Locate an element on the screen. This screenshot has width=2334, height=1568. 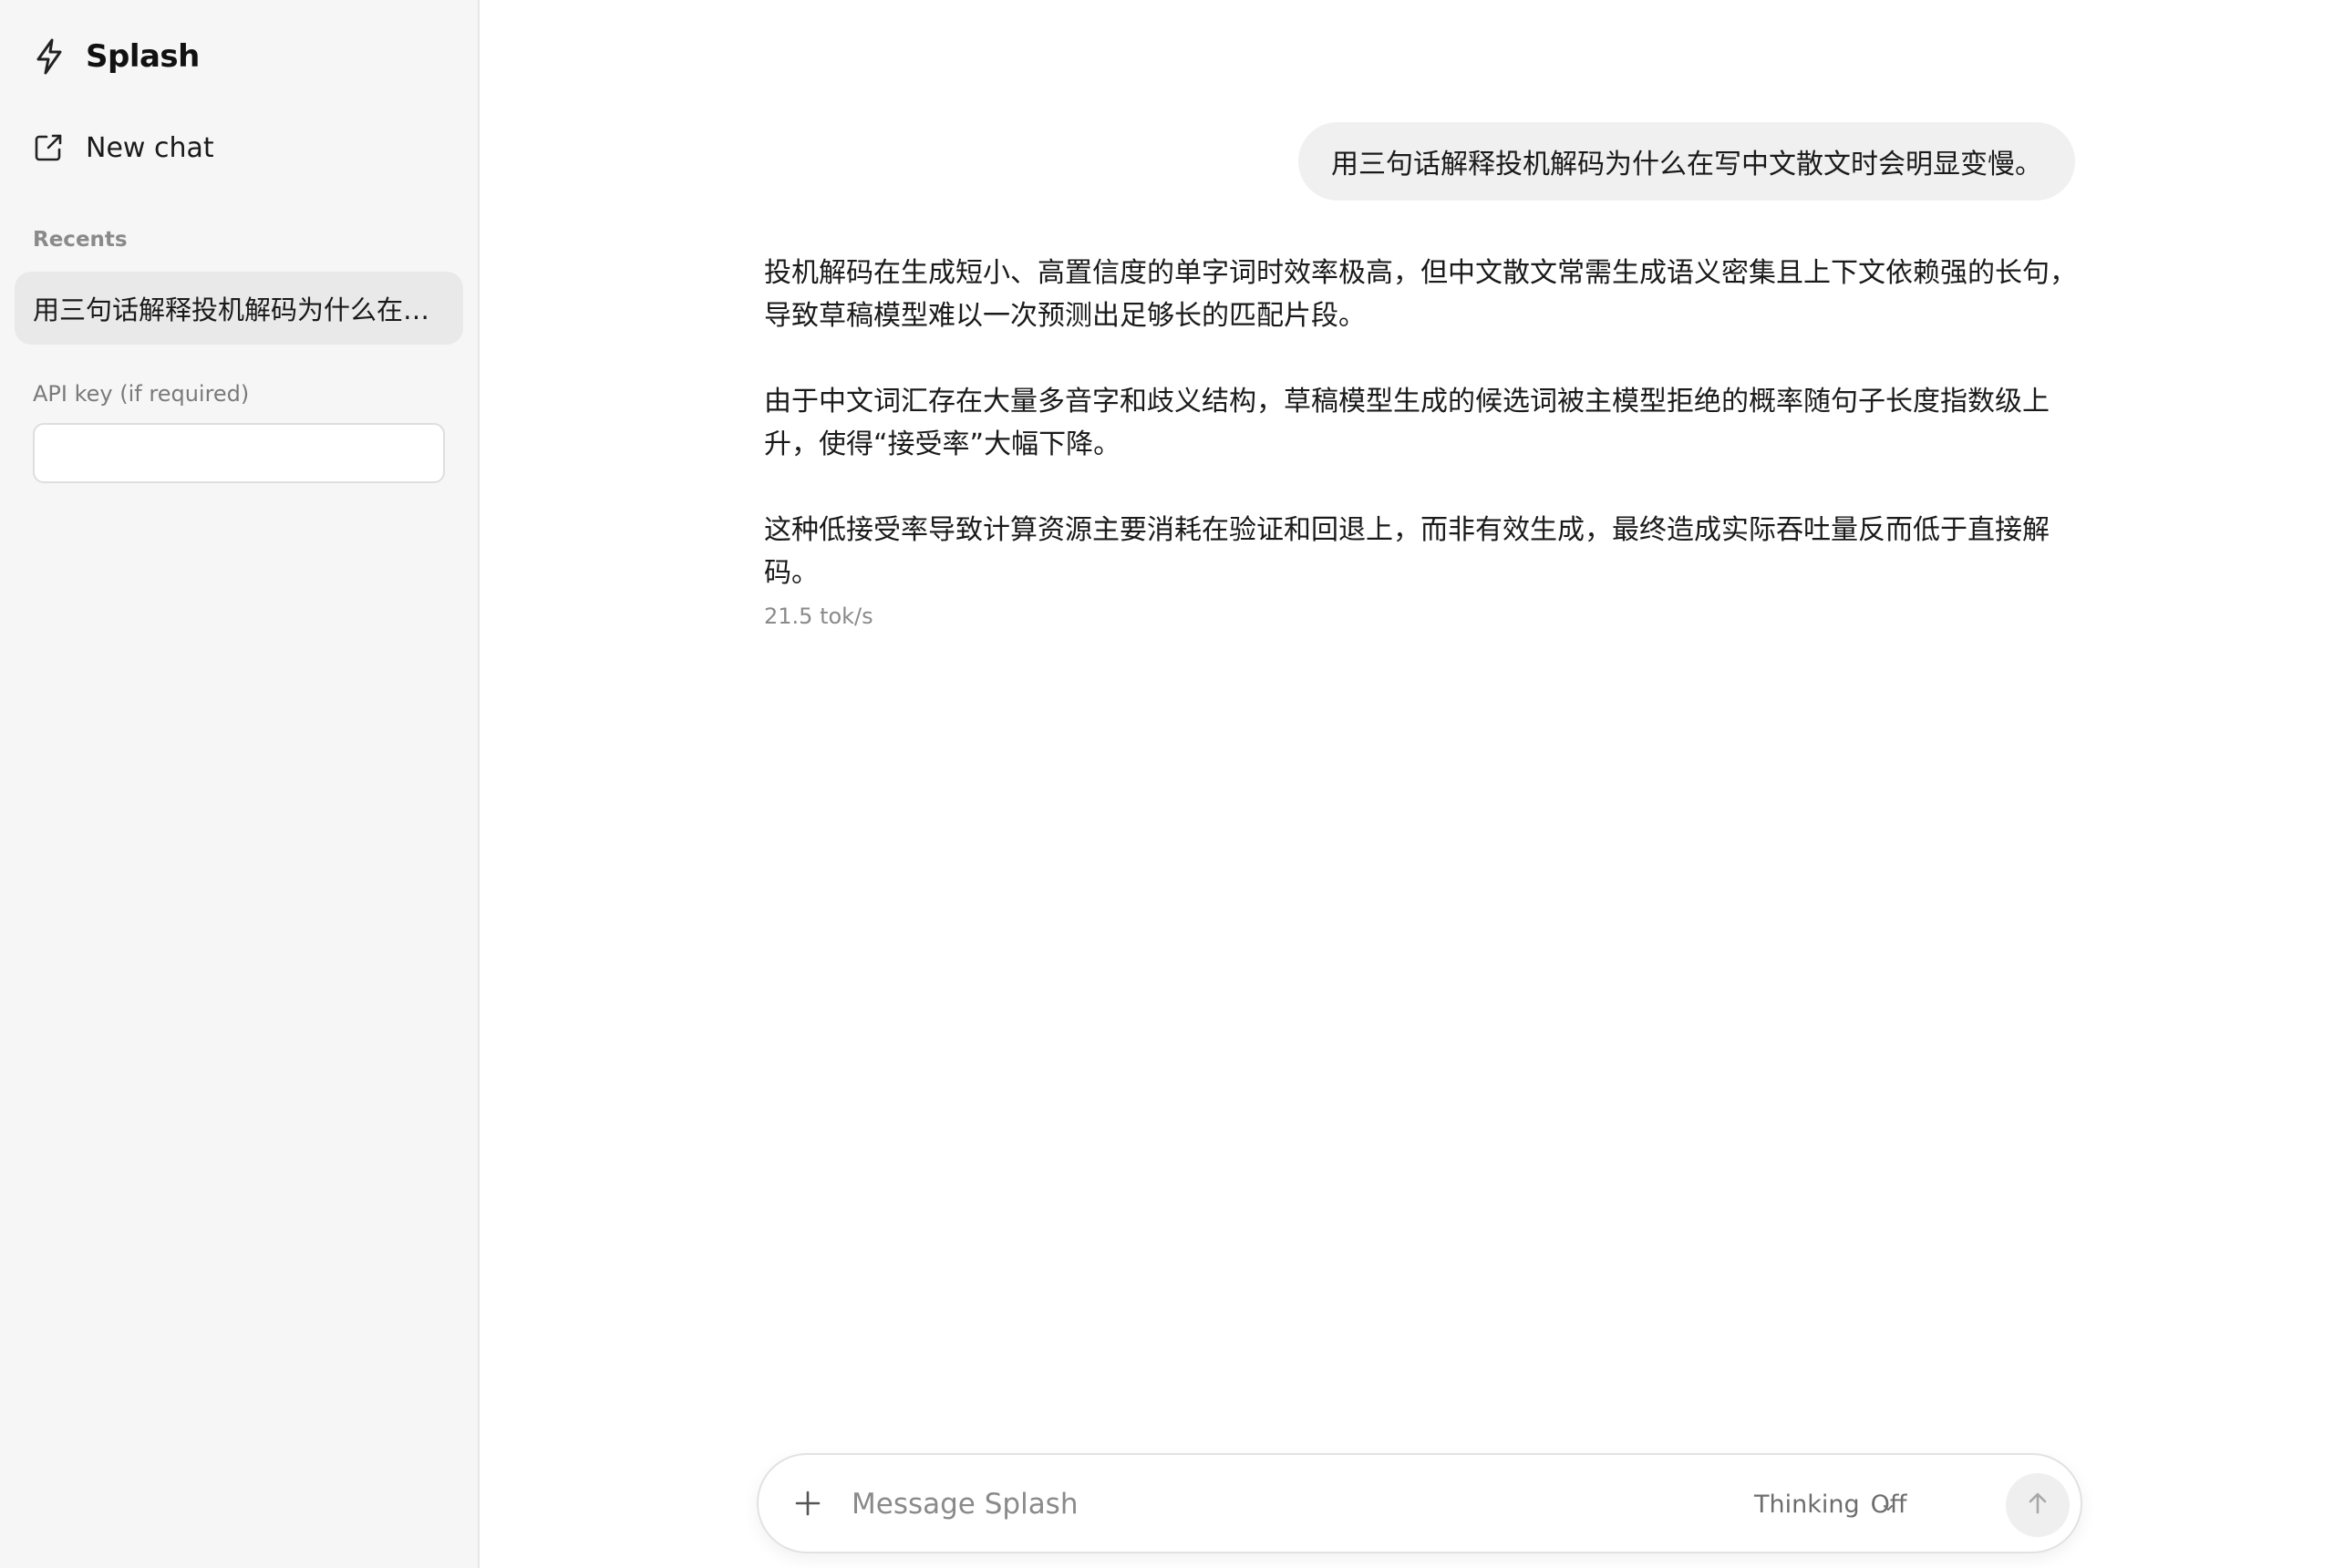
api-key-label: API key (if required) is located at coordinates (141, 394).